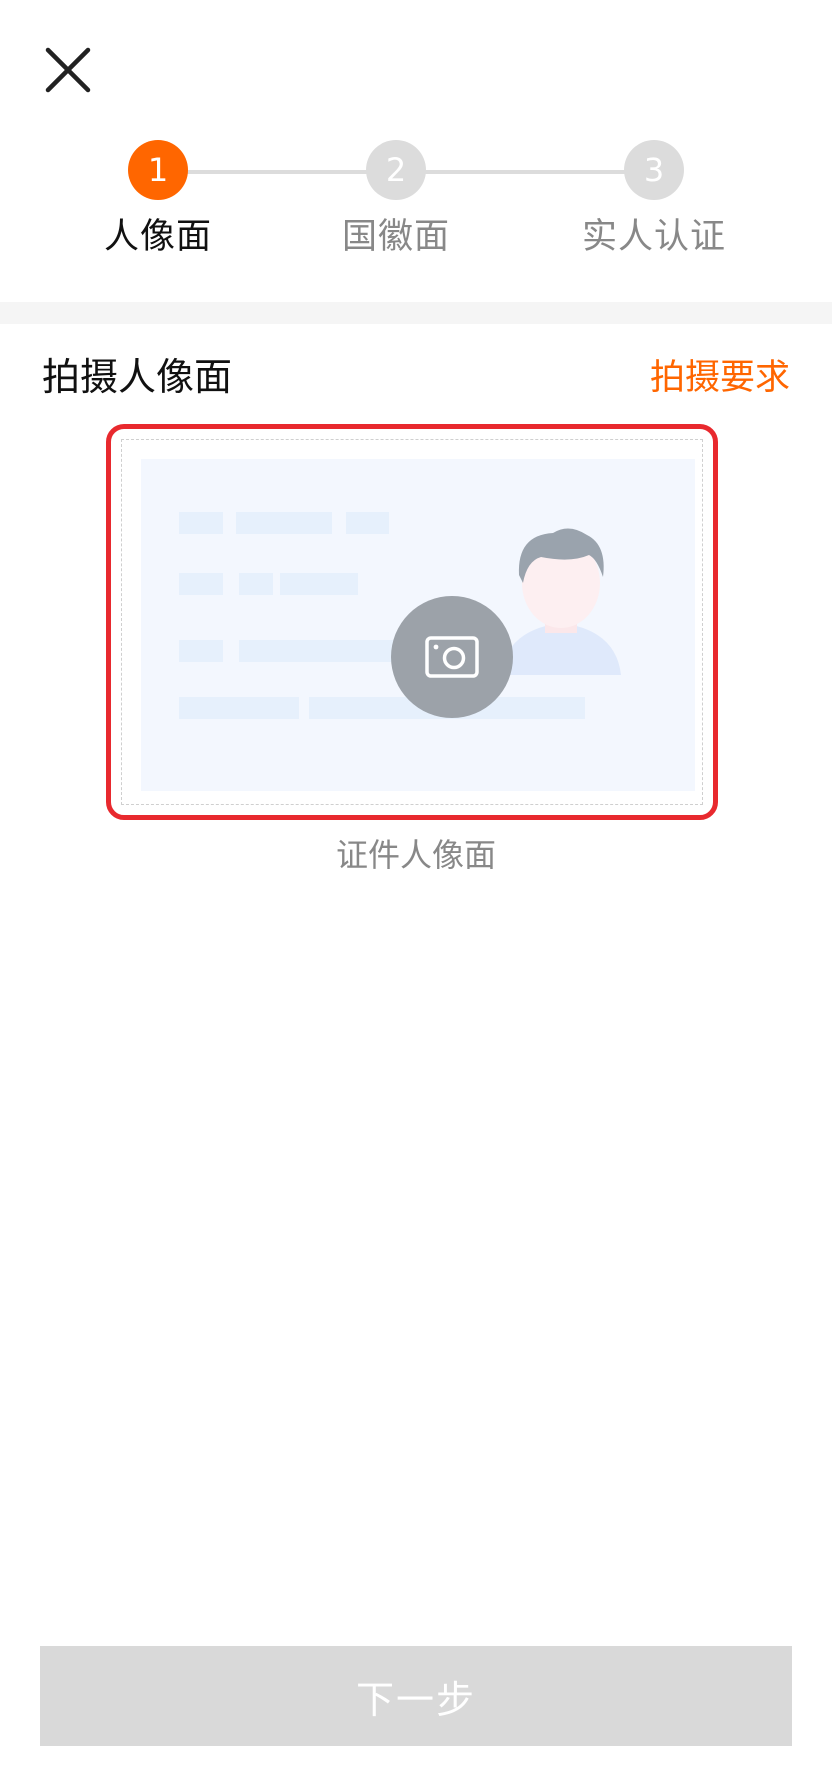 This screenshot has width=832, height=1770. I want to click on photo-requirements-link: 拍摄要求, so click(720, 374).